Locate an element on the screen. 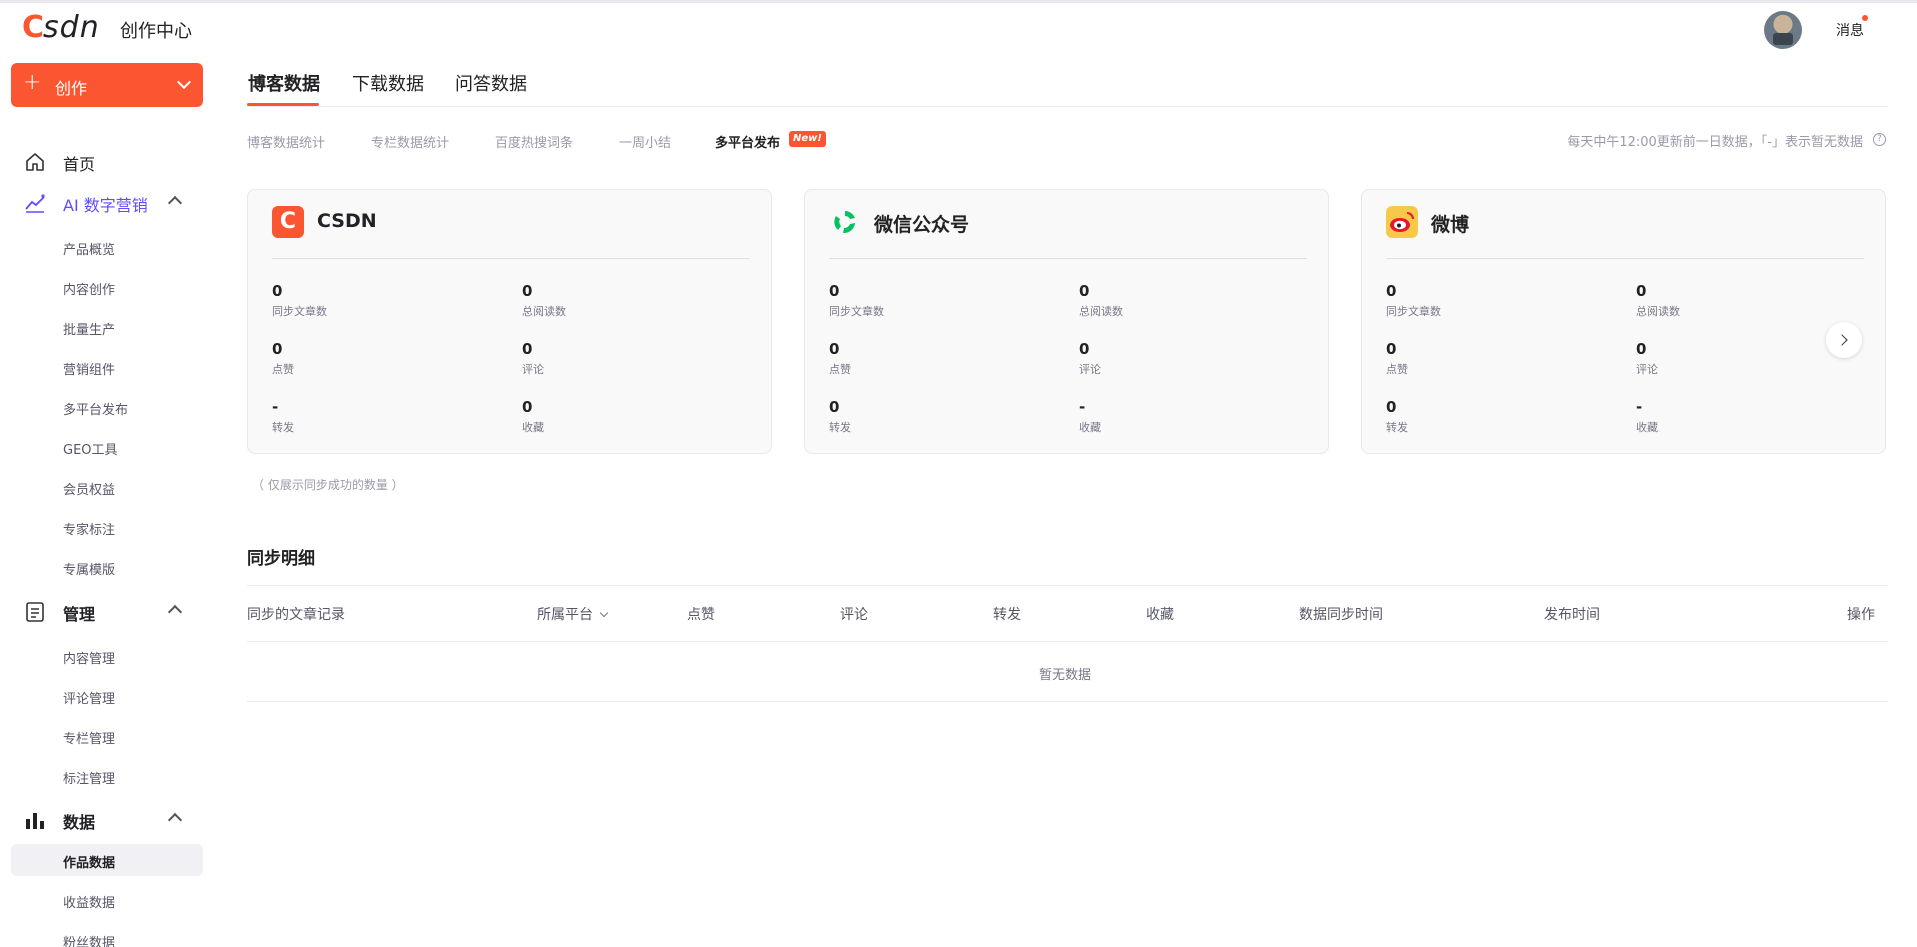 This screenshot has height=947, width=1917. column-header-comments: 评论 is located at coordinates (854, 615).